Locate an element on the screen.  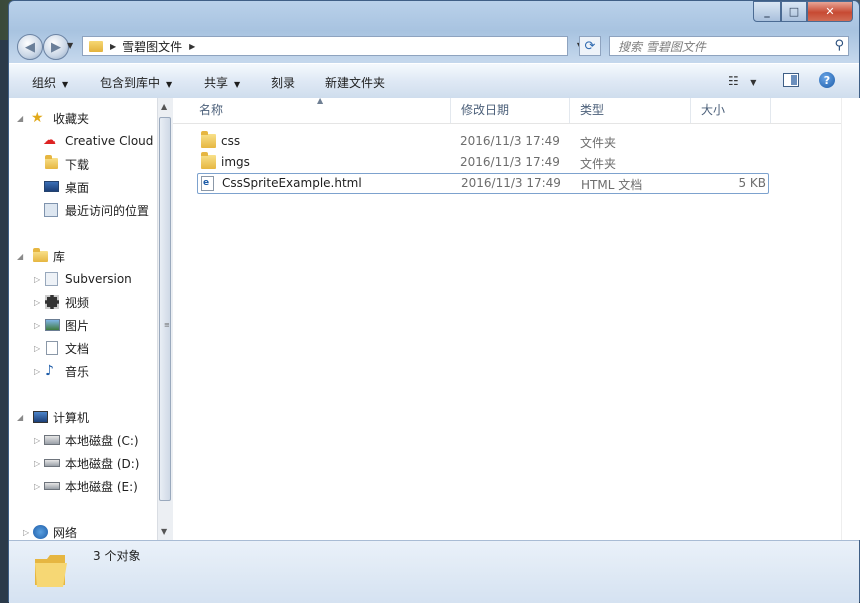
nav-favorites-label: 收藏夹 is located at coordinates (71, 118).